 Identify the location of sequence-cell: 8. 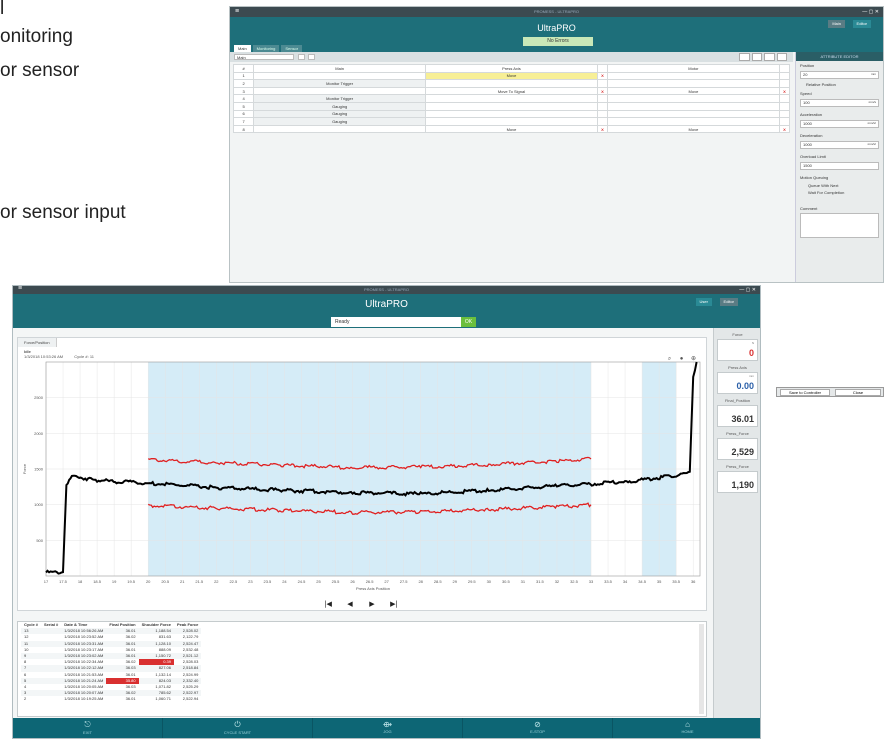
(243, 129).